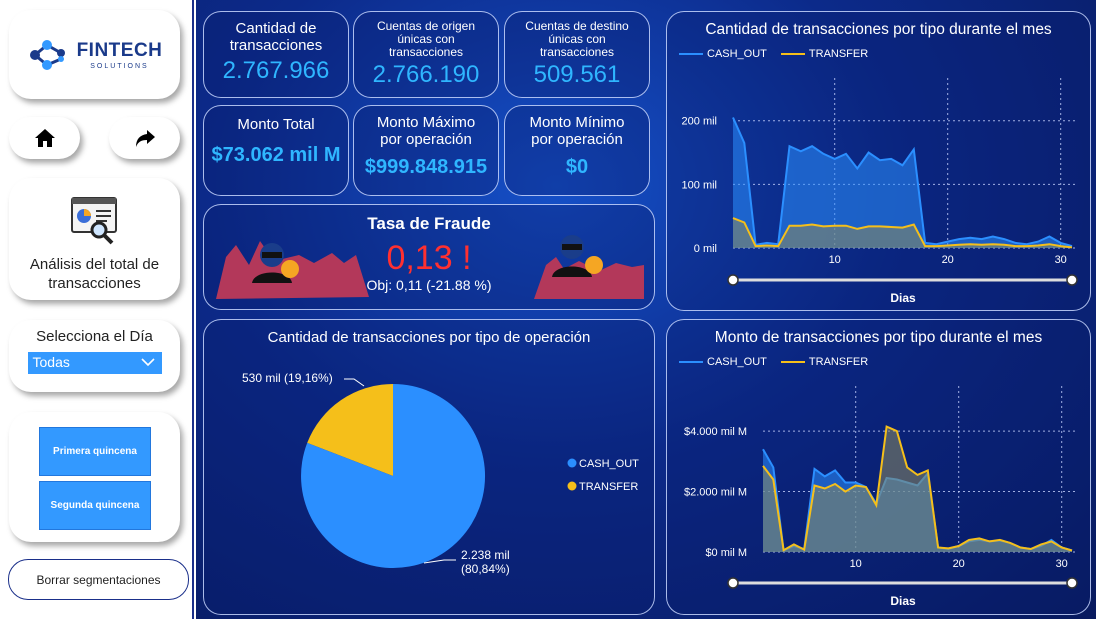 This screenshot has height=619, width=1096. I want to click on home-button, so click(44, 138).